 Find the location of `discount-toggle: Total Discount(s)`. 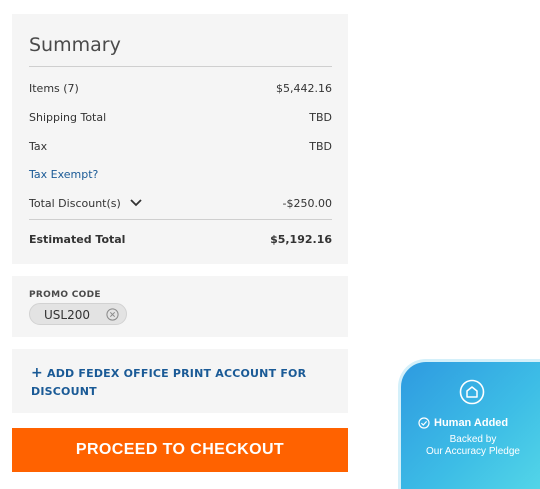

discount-toggle: Total Discount(s) is located at coordinates (86, 203).